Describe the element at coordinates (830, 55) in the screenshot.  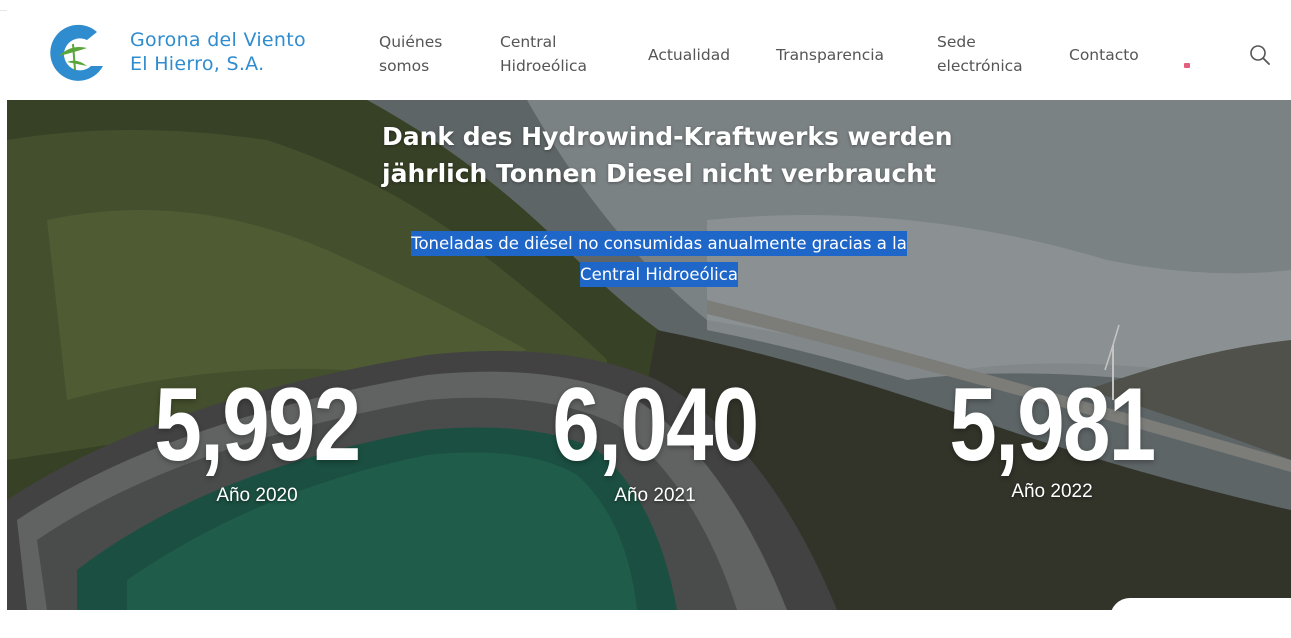
I see `nav-transparencia: Transparencia` at that location.